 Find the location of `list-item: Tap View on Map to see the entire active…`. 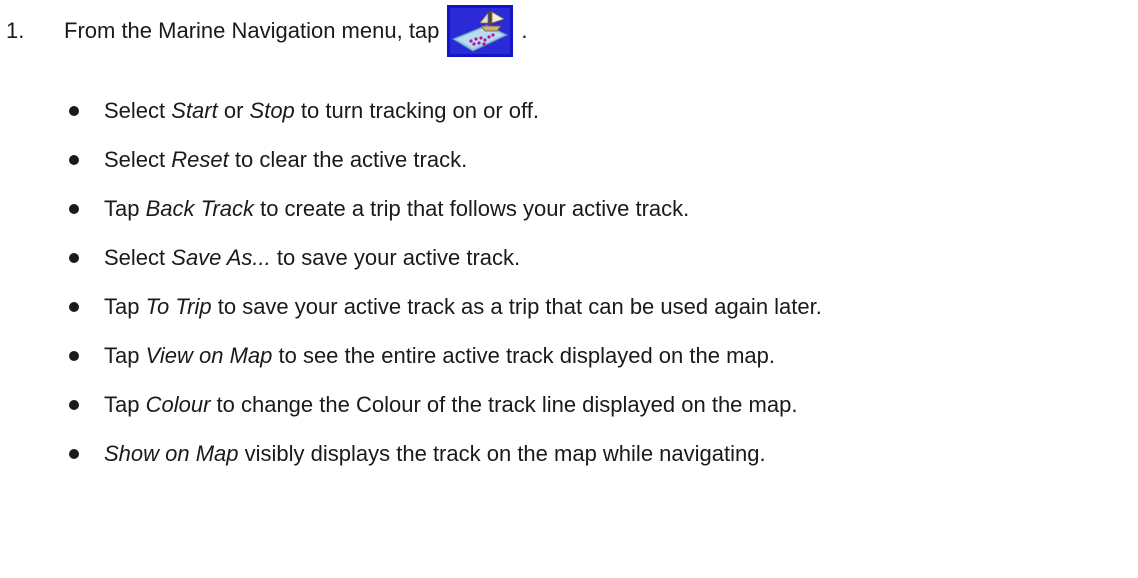

list-item: Tap View on Map to see the entire active… is located at coordinates (419, 356).